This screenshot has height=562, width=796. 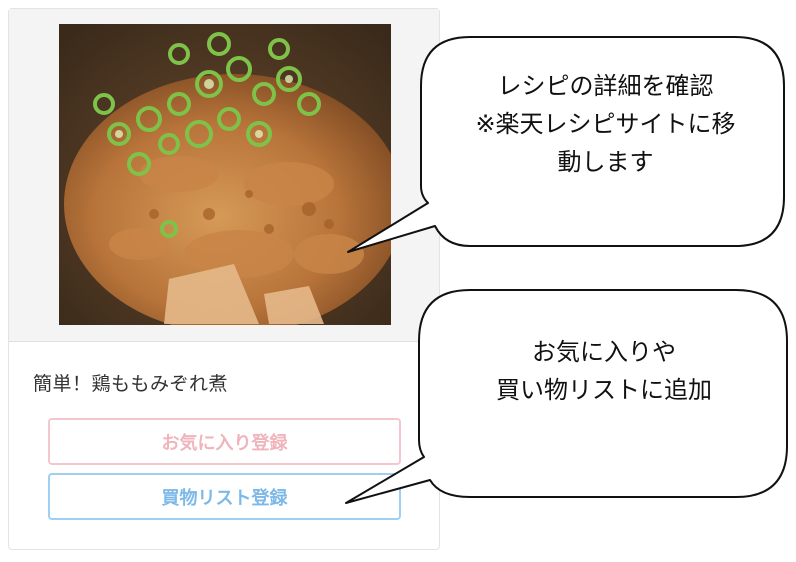 What do you see at coordinates (605, 162) in the screenshot?
I see `details-callout-line: 動します` at bounding box center [605, 162].